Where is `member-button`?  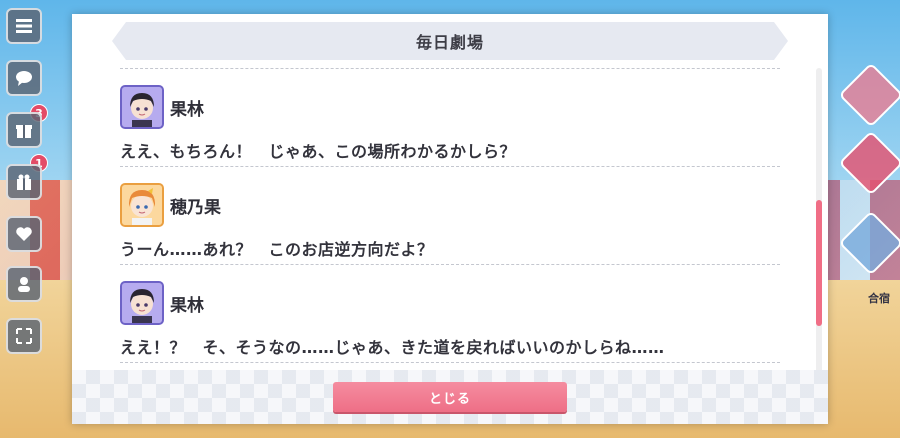 member-button is located at coordinates (24, 284).